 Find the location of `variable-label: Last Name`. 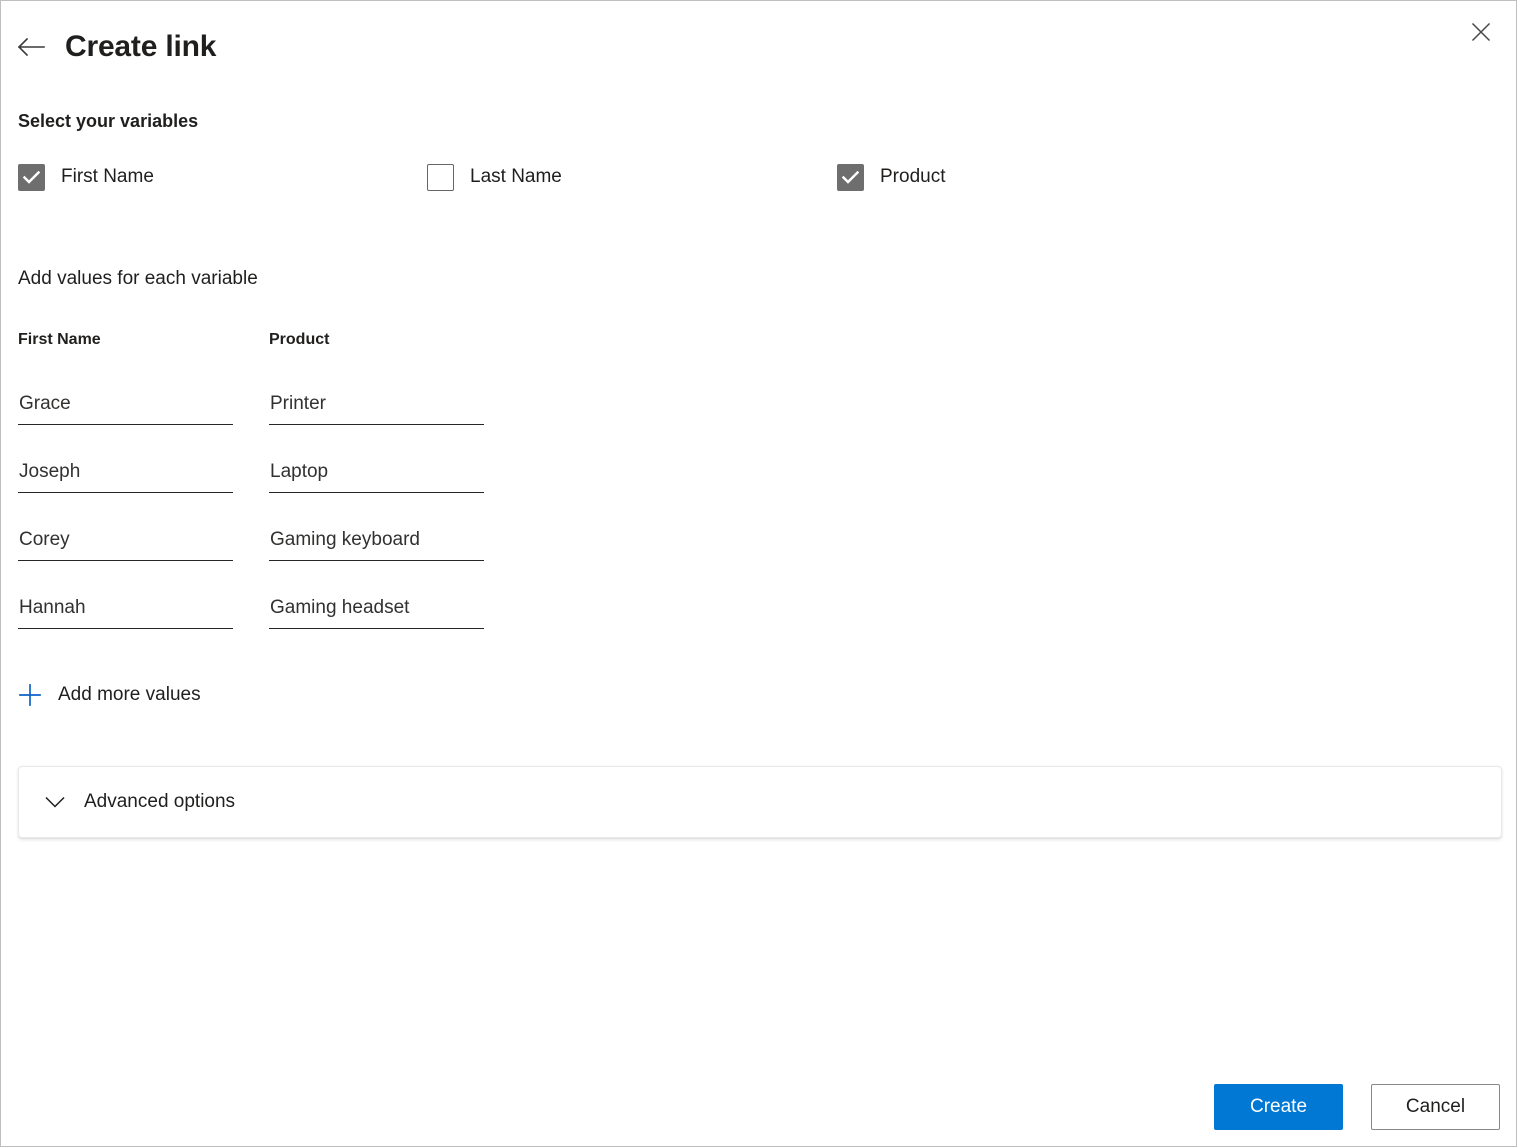

variable-label: Last Name is located at coordinates (516, 176).